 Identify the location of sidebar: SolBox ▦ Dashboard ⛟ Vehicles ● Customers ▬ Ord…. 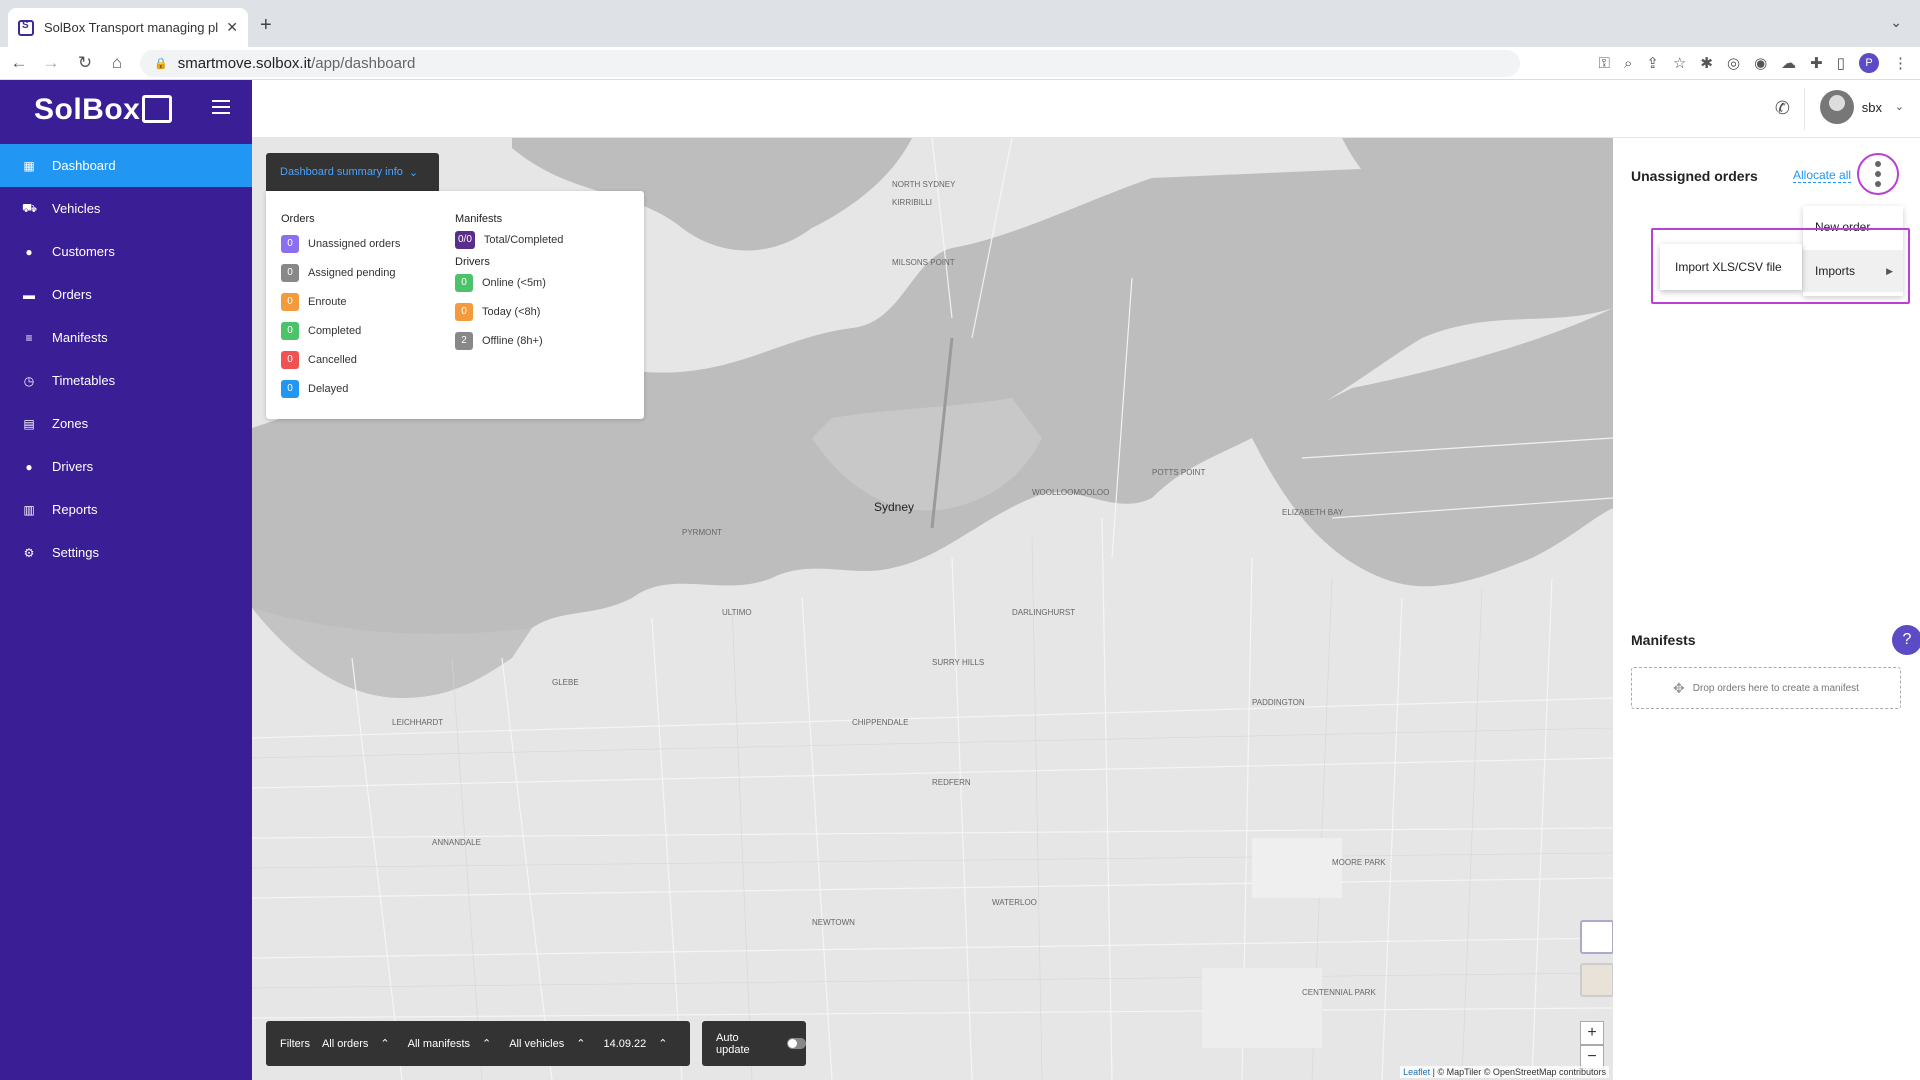
(126, 580).